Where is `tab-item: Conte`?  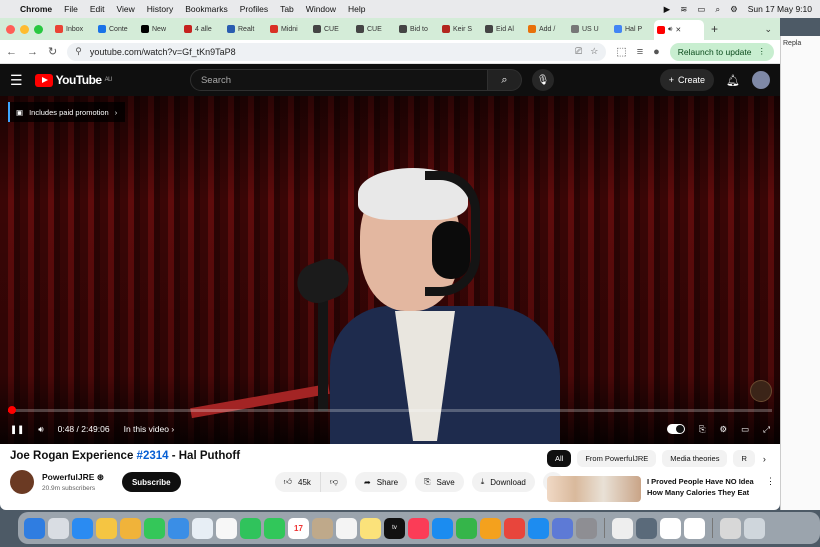
tab-item: Conte is located at coordinates (115, 29).